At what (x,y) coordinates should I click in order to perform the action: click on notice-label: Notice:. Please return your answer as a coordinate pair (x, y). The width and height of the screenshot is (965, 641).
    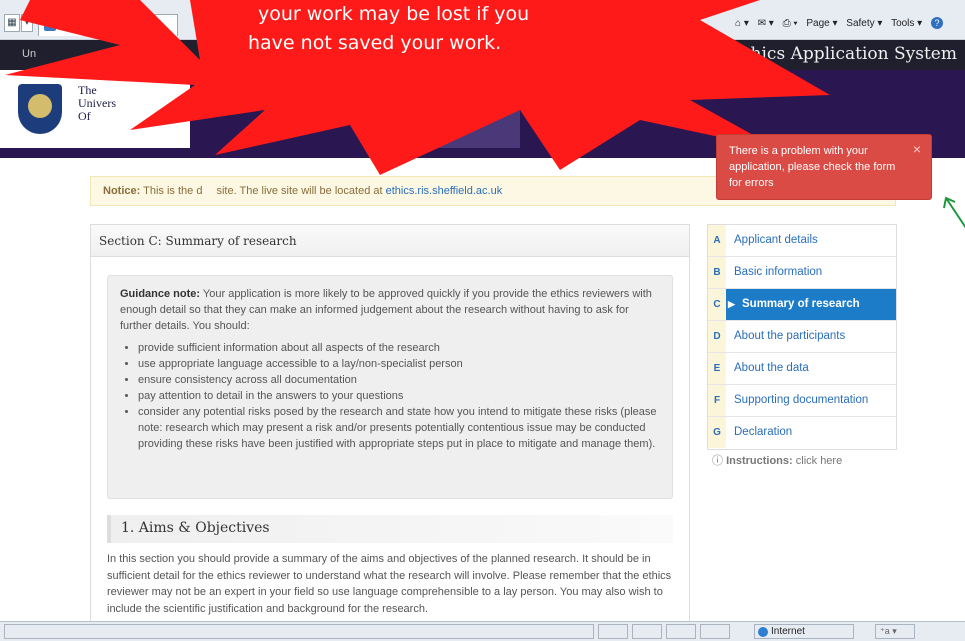
    Looking at the image, I should click on (122, 191).